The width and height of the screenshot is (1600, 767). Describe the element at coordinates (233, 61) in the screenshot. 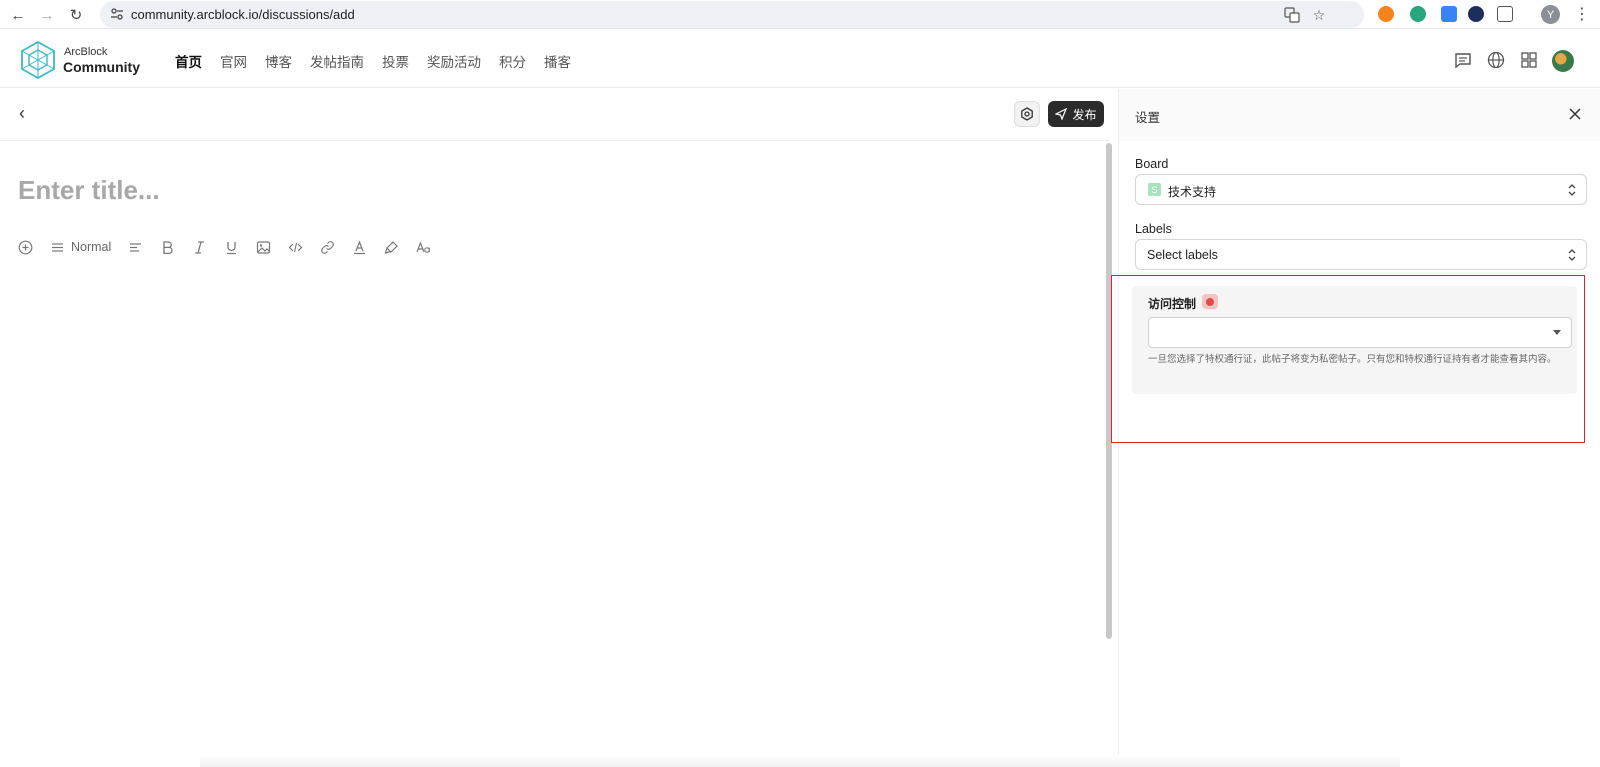

I see `nav-item-official-site: 官网` at that location.